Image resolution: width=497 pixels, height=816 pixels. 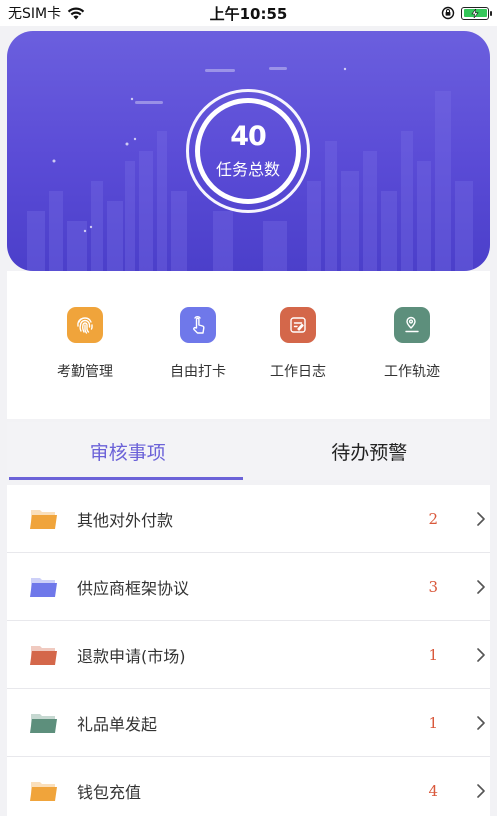 I want to click on item-title: 钱包充值, so click(x=109, y=792).